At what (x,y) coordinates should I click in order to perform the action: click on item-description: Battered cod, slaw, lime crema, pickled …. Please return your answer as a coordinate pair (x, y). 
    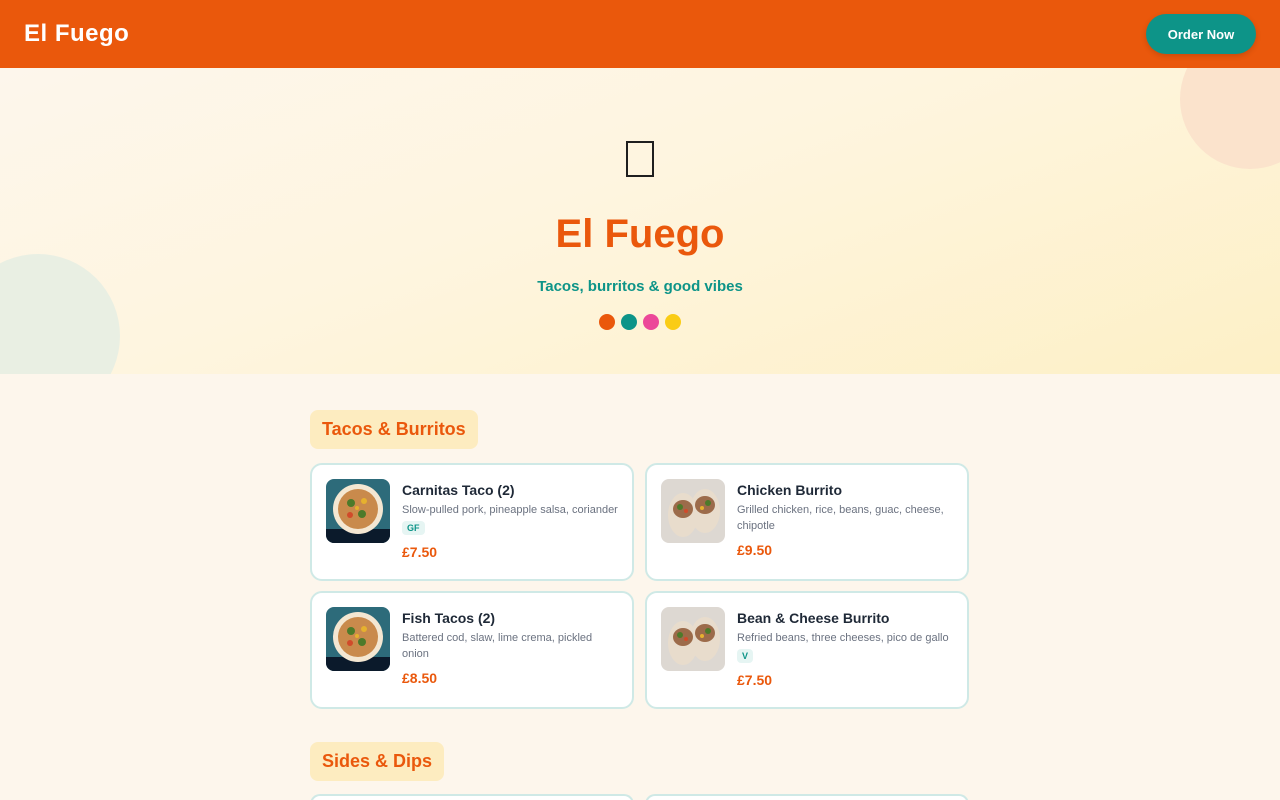
    Looking at the image, I should click on (497, 646).